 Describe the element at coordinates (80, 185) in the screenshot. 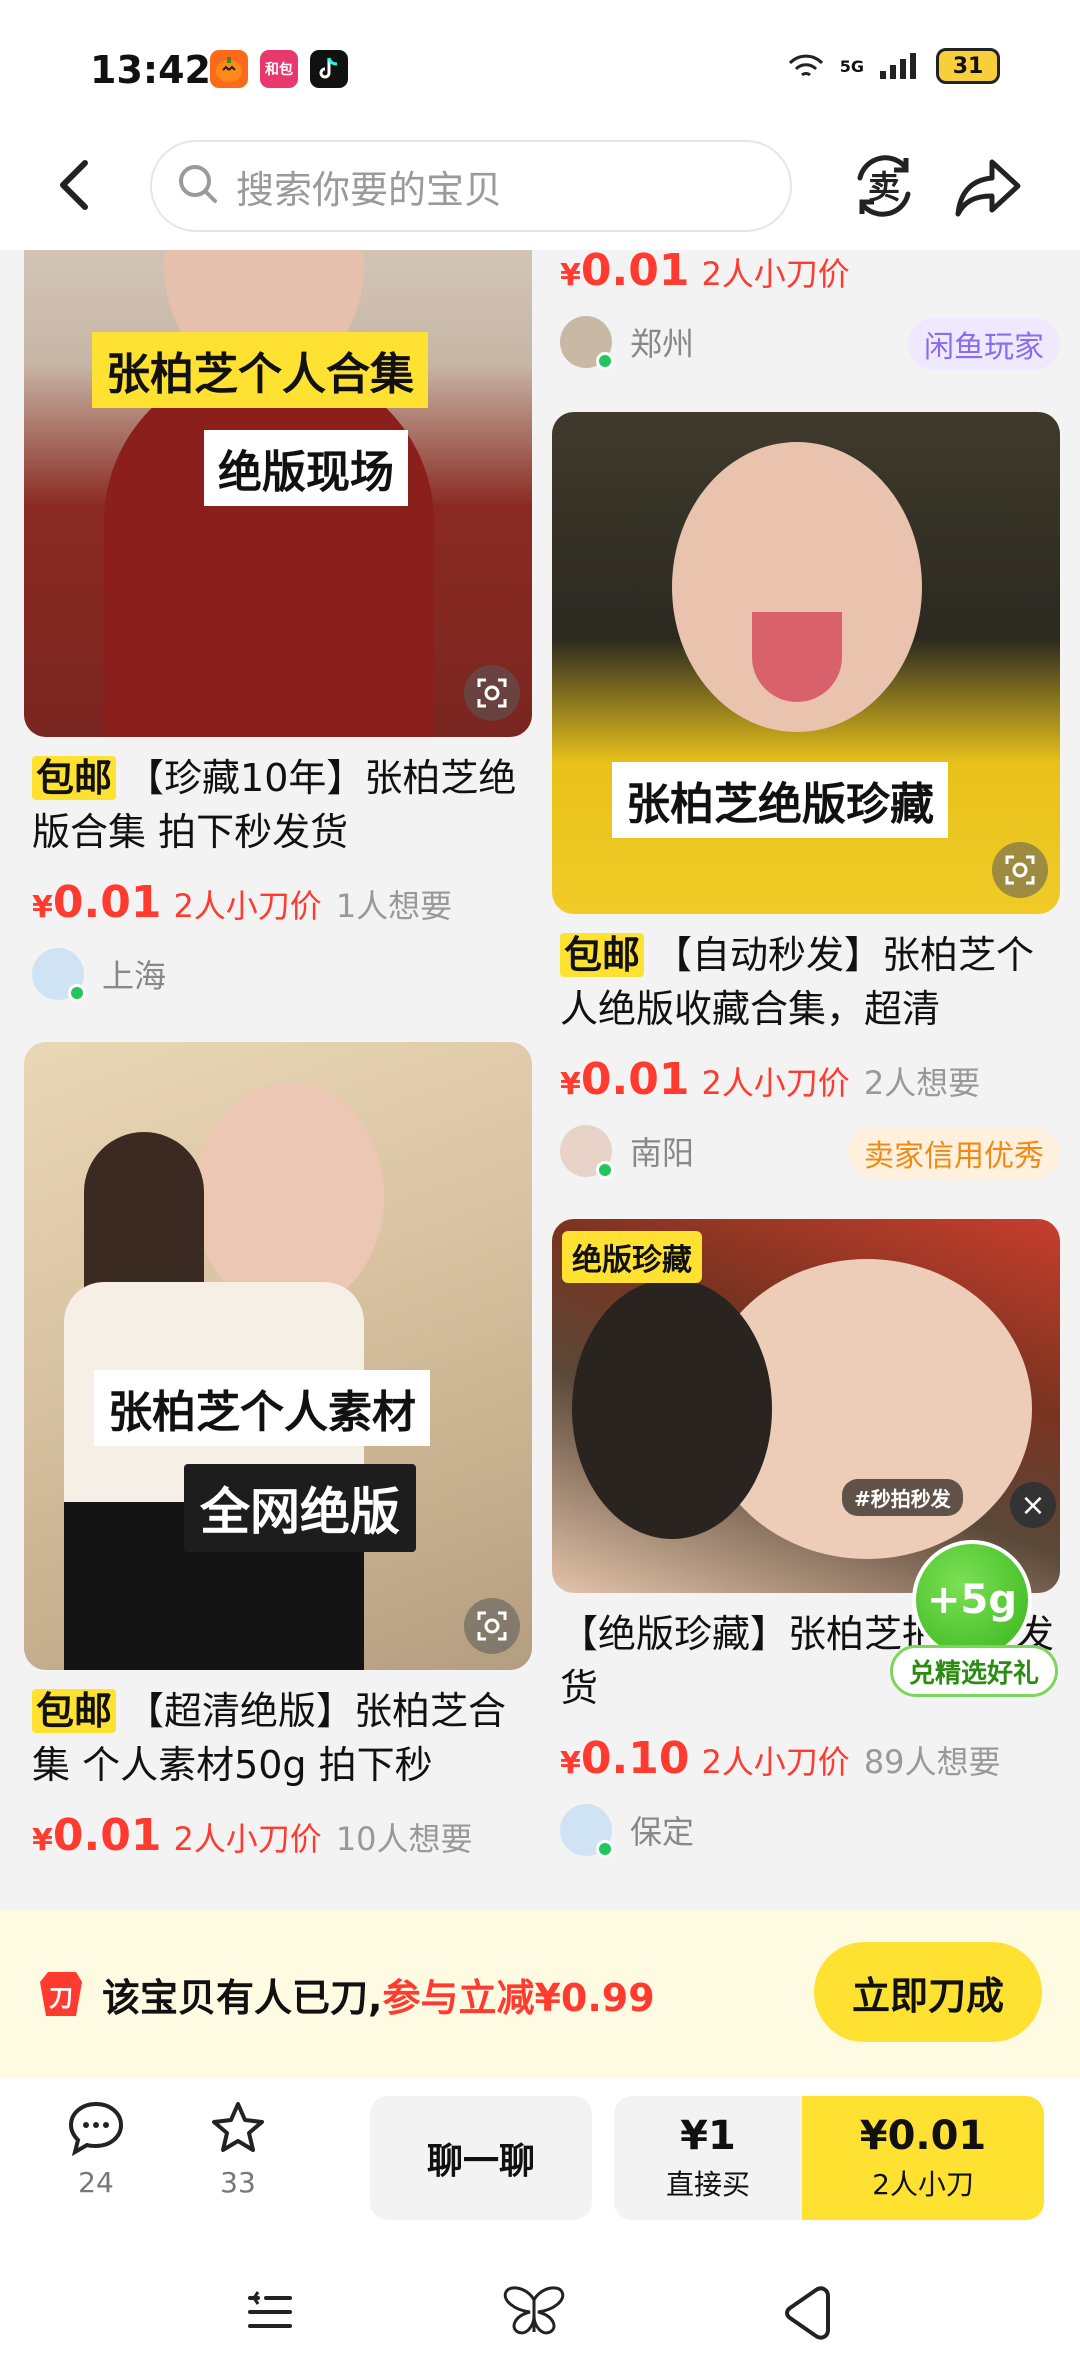

I see `back-button` at that location.